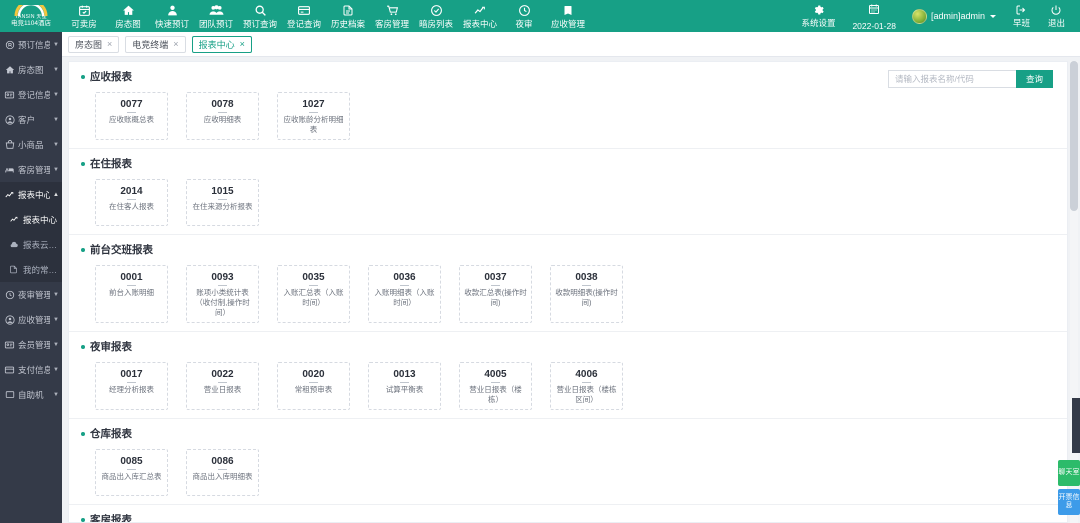 Image resolution: width=1080 pixels, height=523 pixels. I want to click on shift-button: 早班, so click(1021, 16).